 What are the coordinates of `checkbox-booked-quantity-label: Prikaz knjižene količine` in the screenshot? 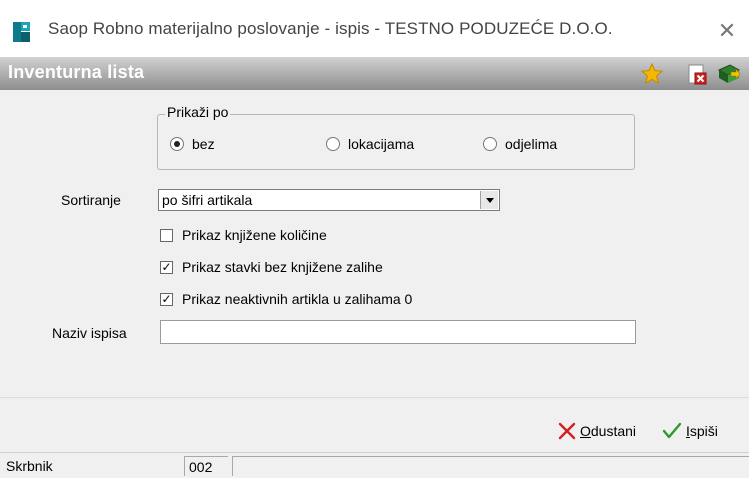 It's located at (254, 235).